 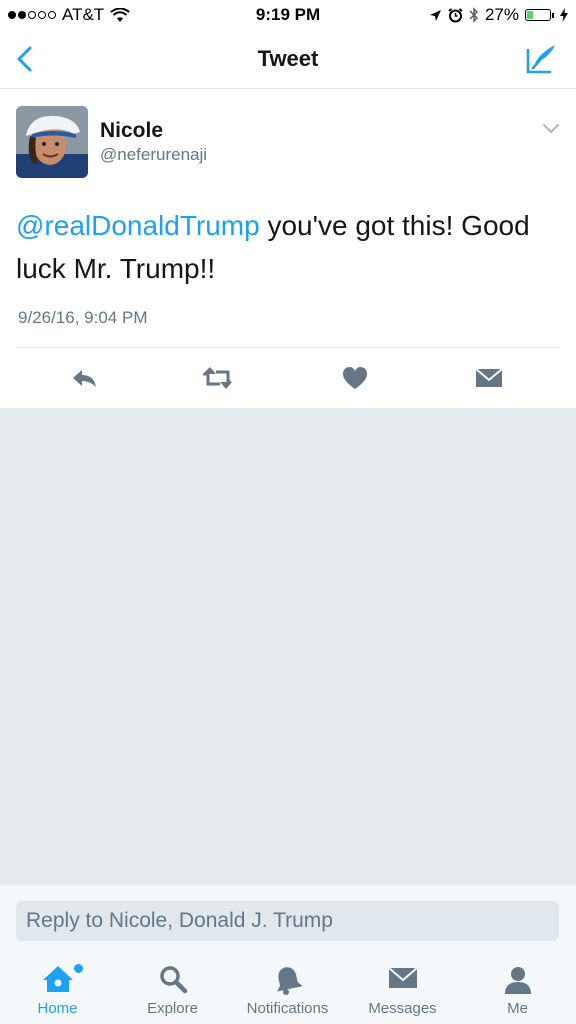 What do you see at coordinates (541, 59) in the screenshot?
I see `compose-tweet-icon` at bounding box center [541, 59].